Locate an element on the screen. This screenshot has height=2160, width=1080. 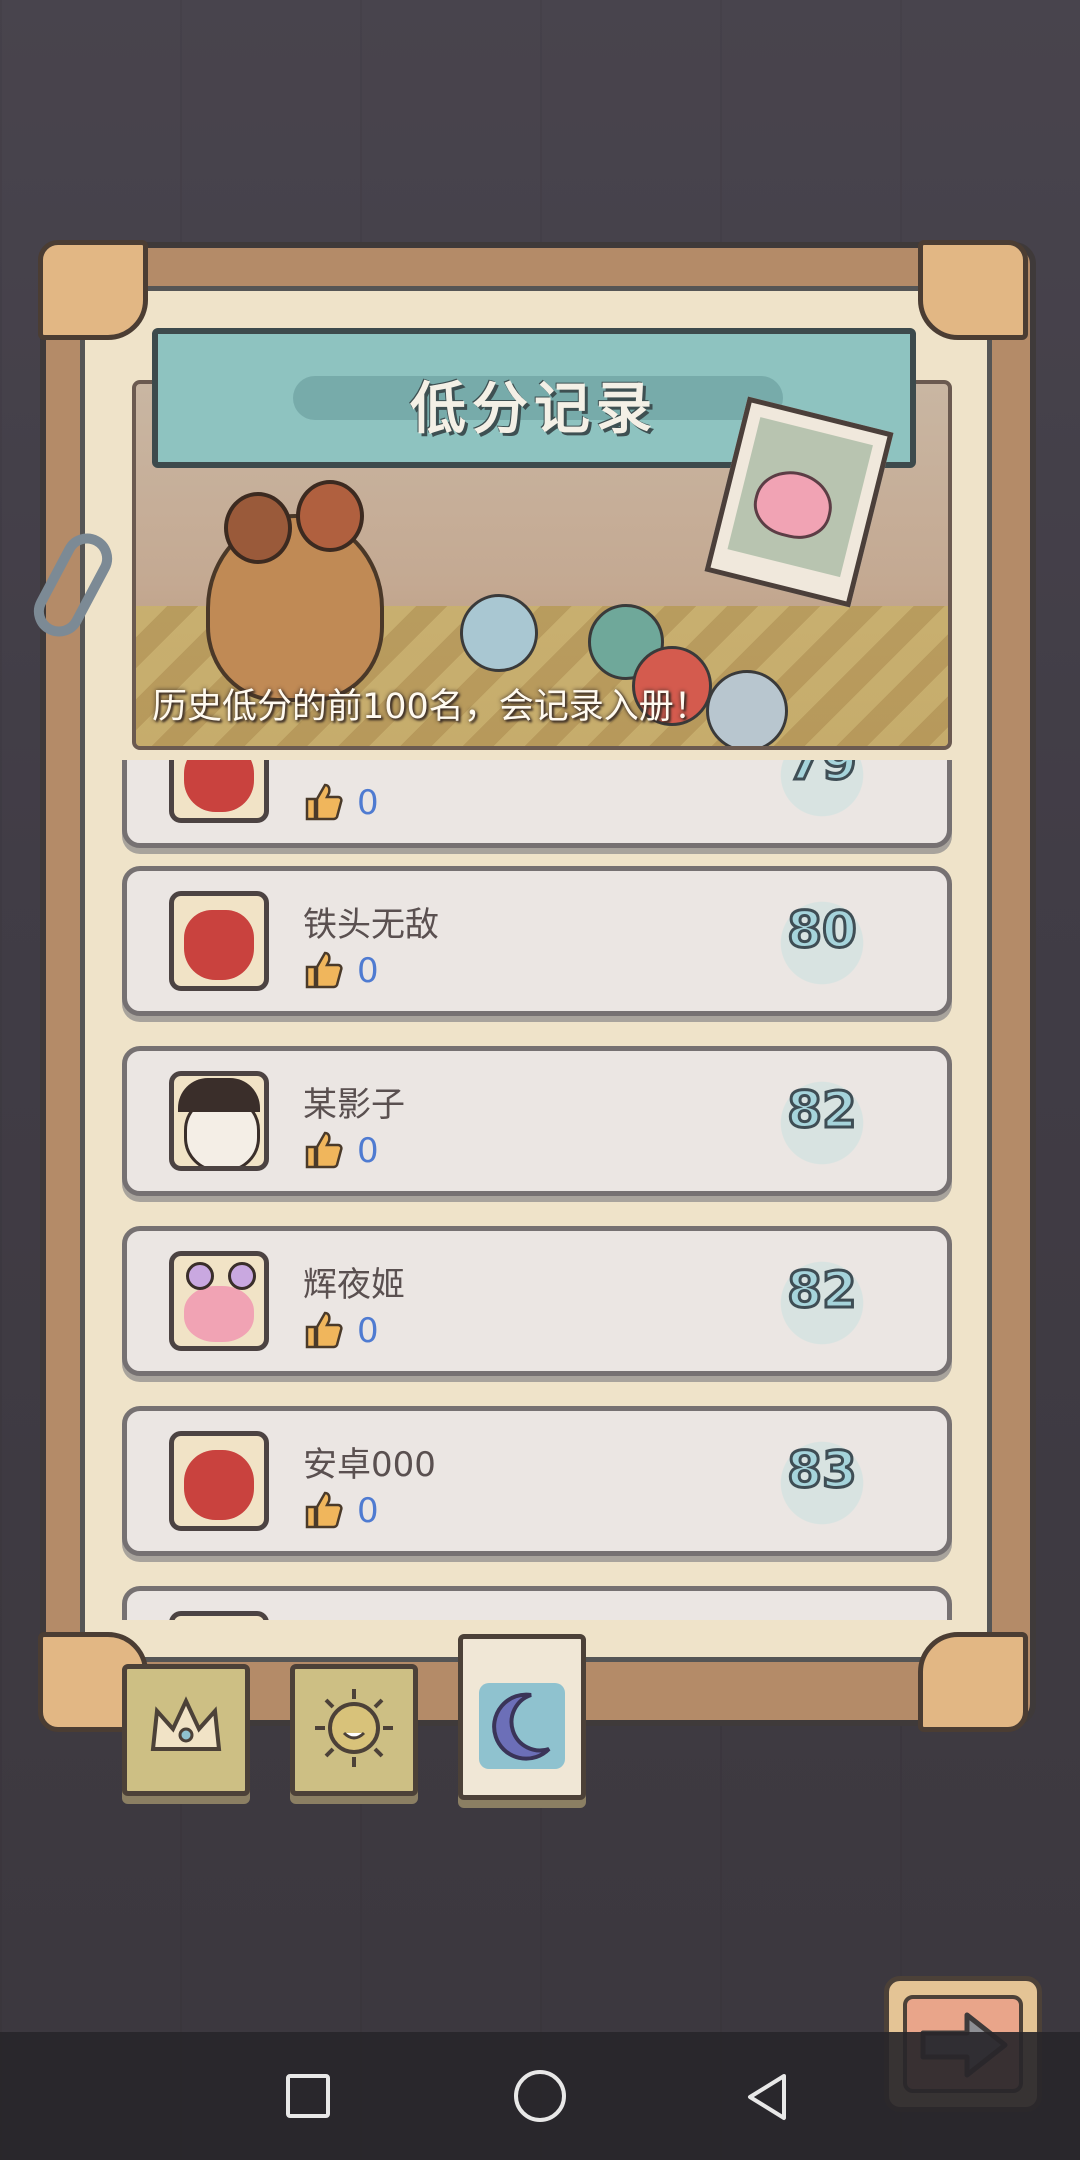
score-value: 83 is located at coordinates (822, 1470).